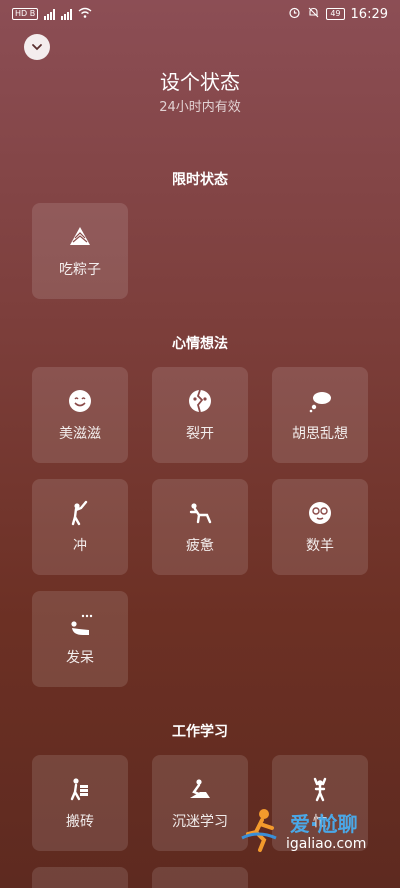  What do you see at coordinates (200, 789) in the screenshot?
I see `studying-person-icon` at bounding box center [200, 789].